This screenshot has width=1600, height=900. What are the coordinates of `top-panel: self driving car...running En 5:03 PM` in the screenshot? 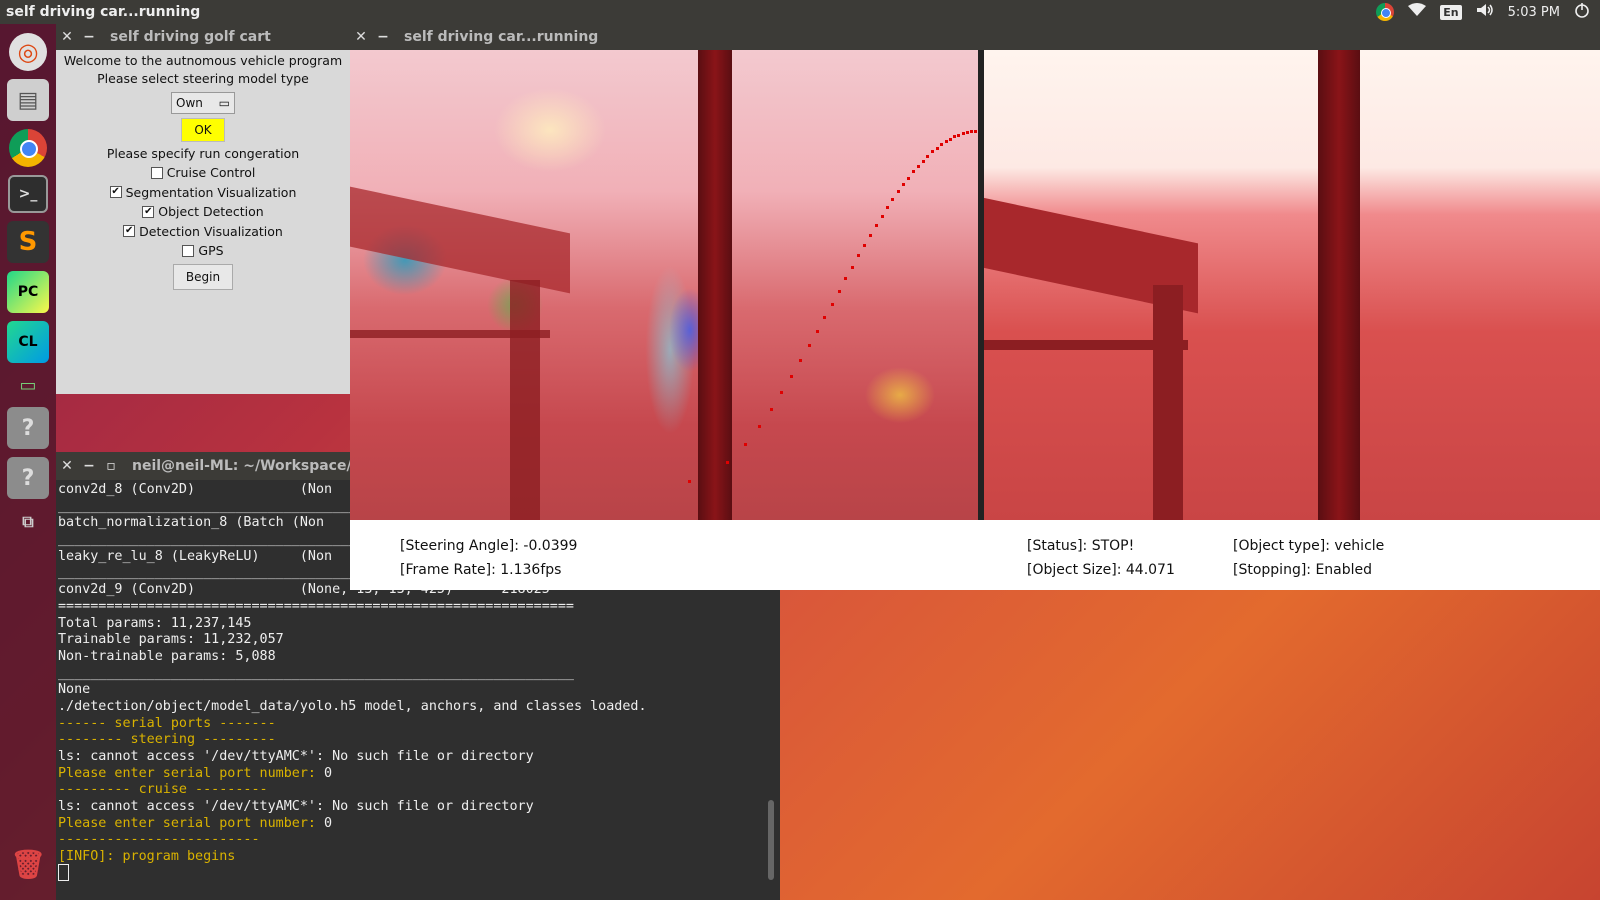 It's located at (800, 12).